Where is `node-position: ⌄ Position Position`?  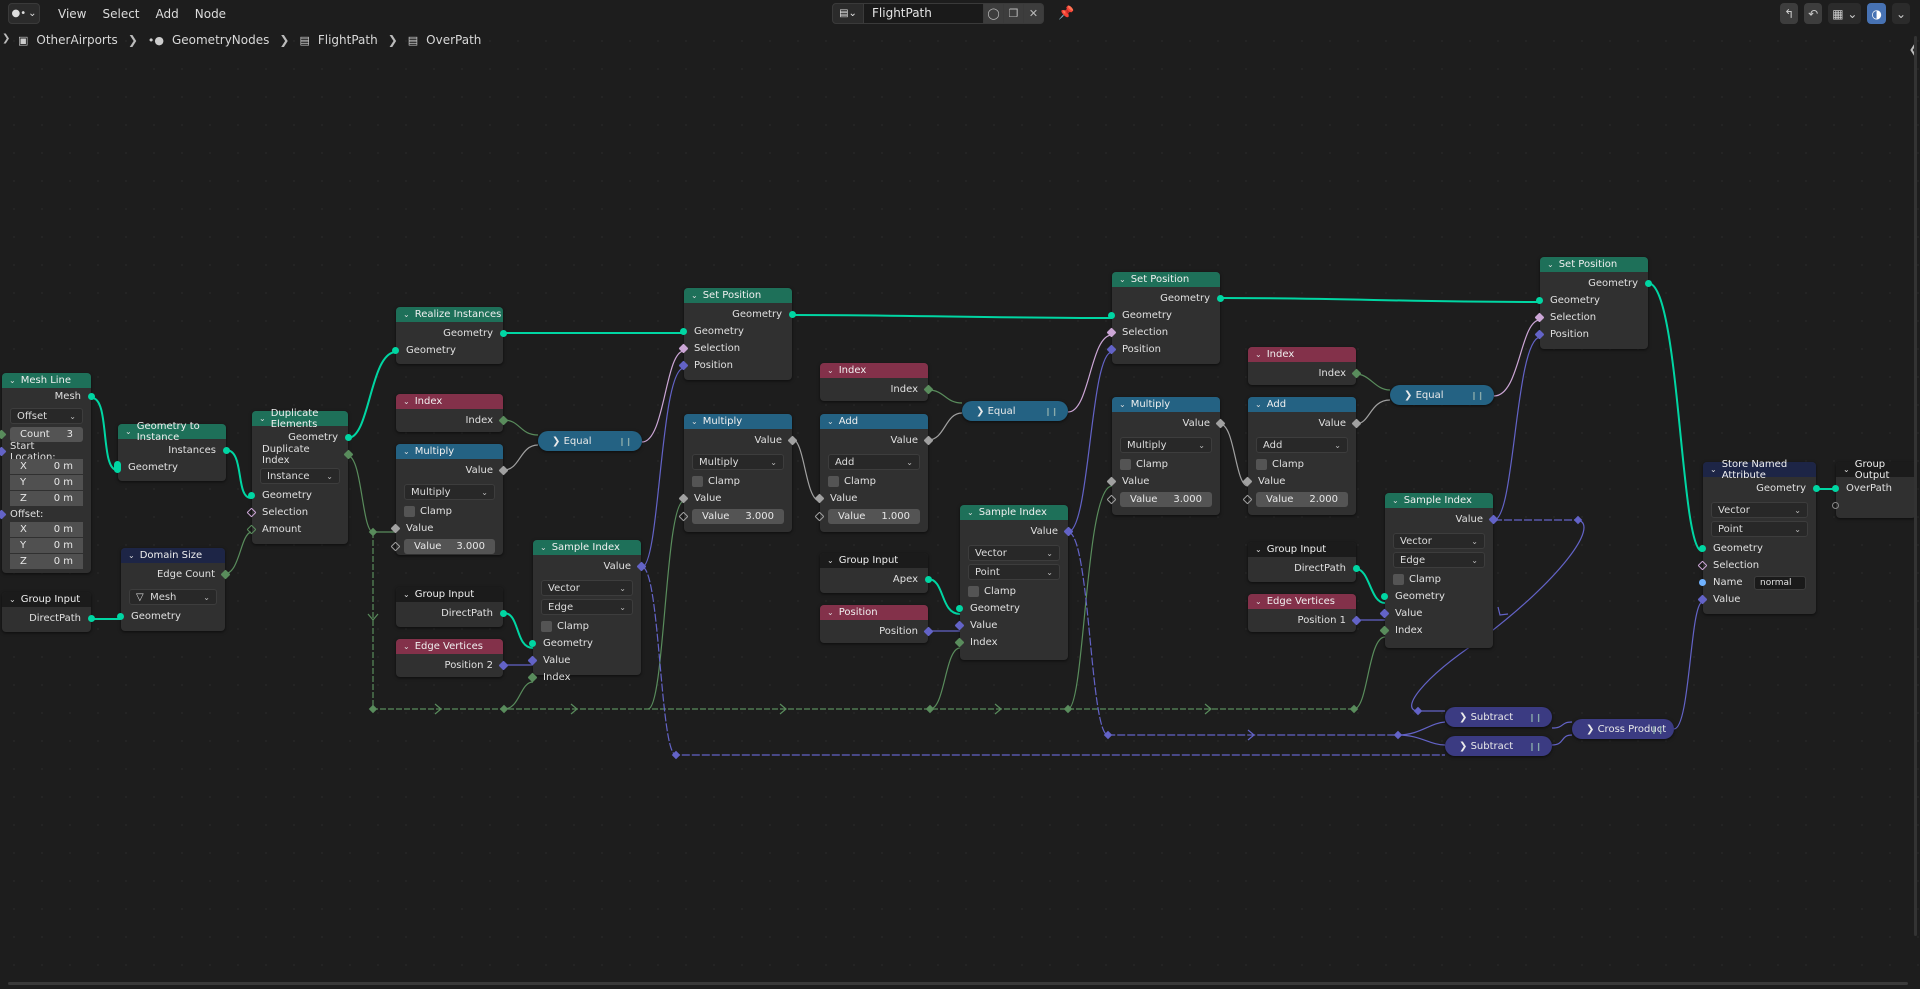
node-position: ⌄ Position Position is located at coordinates (877, 624).